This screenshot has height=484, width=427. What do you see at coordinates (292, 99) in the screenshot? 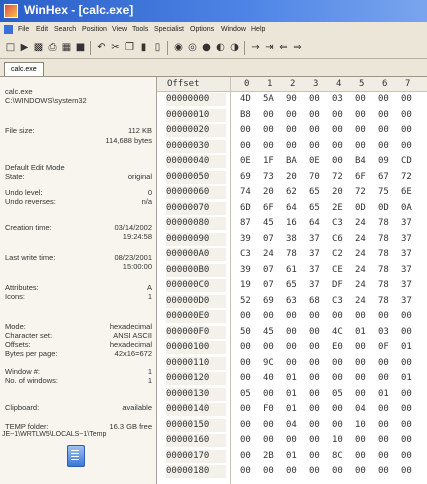
I see `hex-row: 00000000 4D 5A 90 00 03 00 00 00` at bounding box center [292, 99].